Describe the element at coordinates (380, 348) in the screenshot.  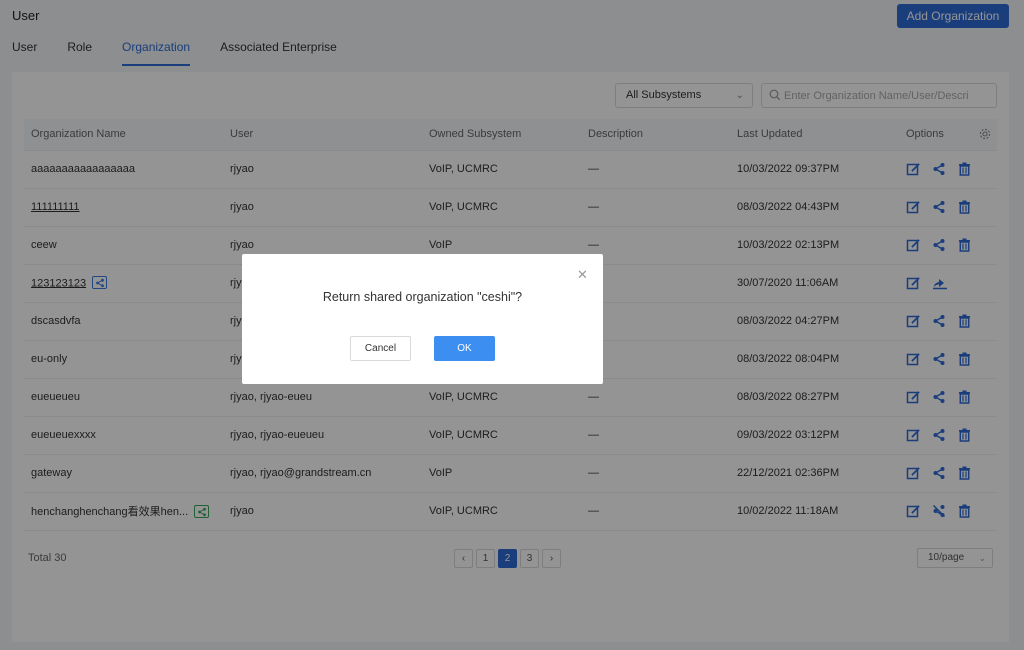
I see `cancel-button: Cancel` at that location.